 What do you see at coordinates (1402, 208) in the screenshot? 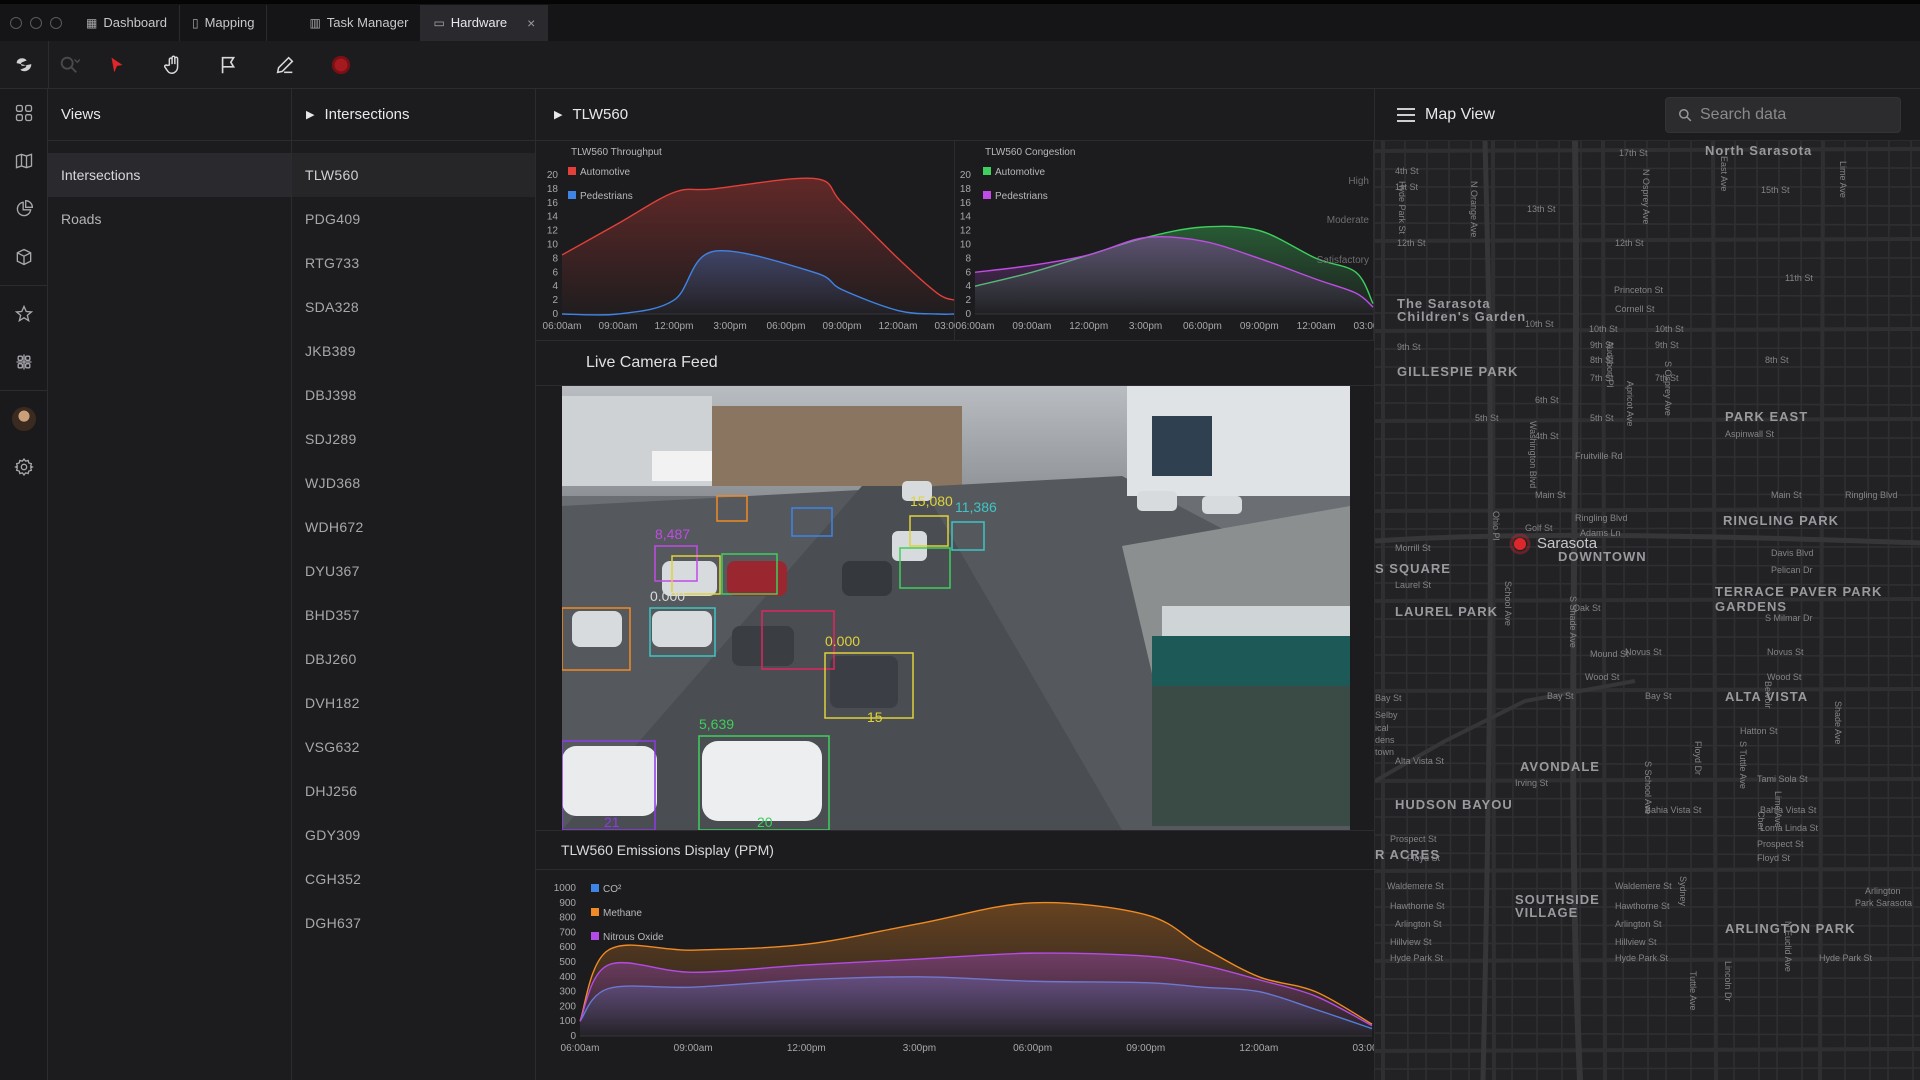
I see `map-street-label: Hyde Park St` at bounding box center [1402, 208].